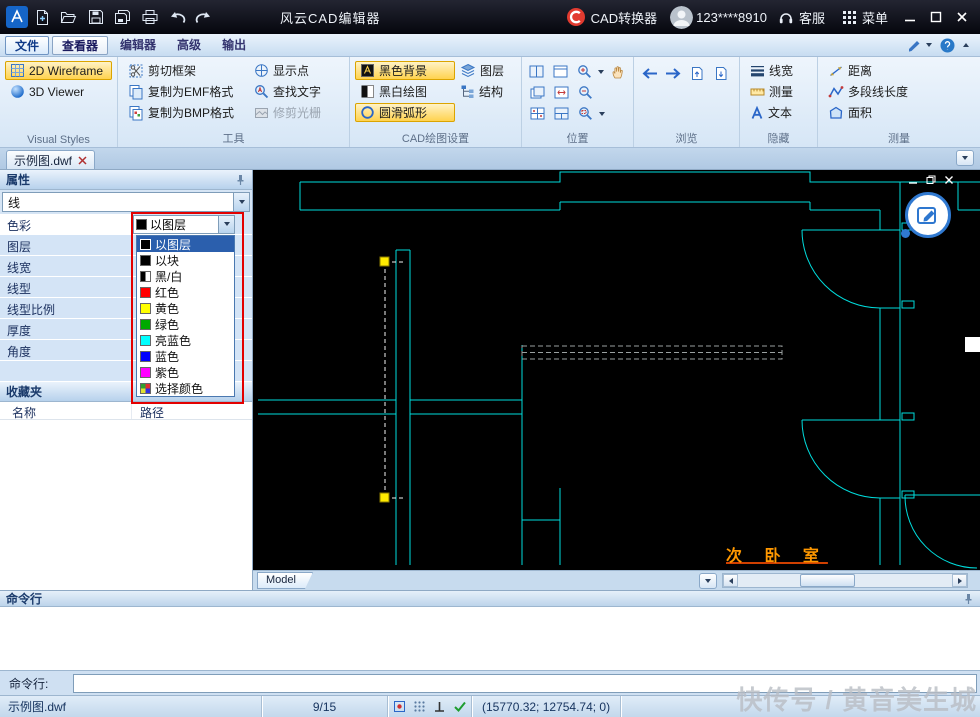 The image size is (980, 717). I want to click on print-button, so click(150, 17).